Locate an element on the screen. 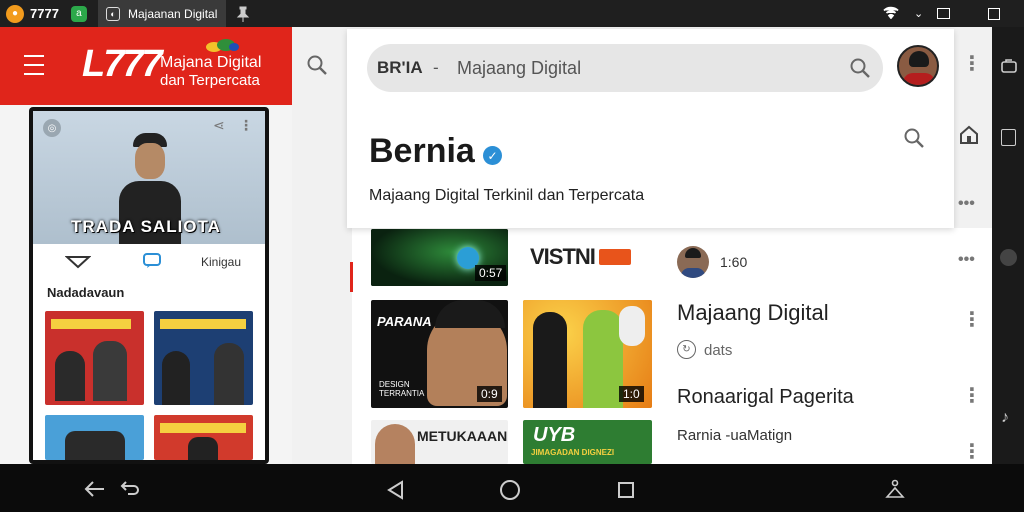 The width and height of the screenshot is (1024, 512). card-search-icon is located at coordinates (914, 140).